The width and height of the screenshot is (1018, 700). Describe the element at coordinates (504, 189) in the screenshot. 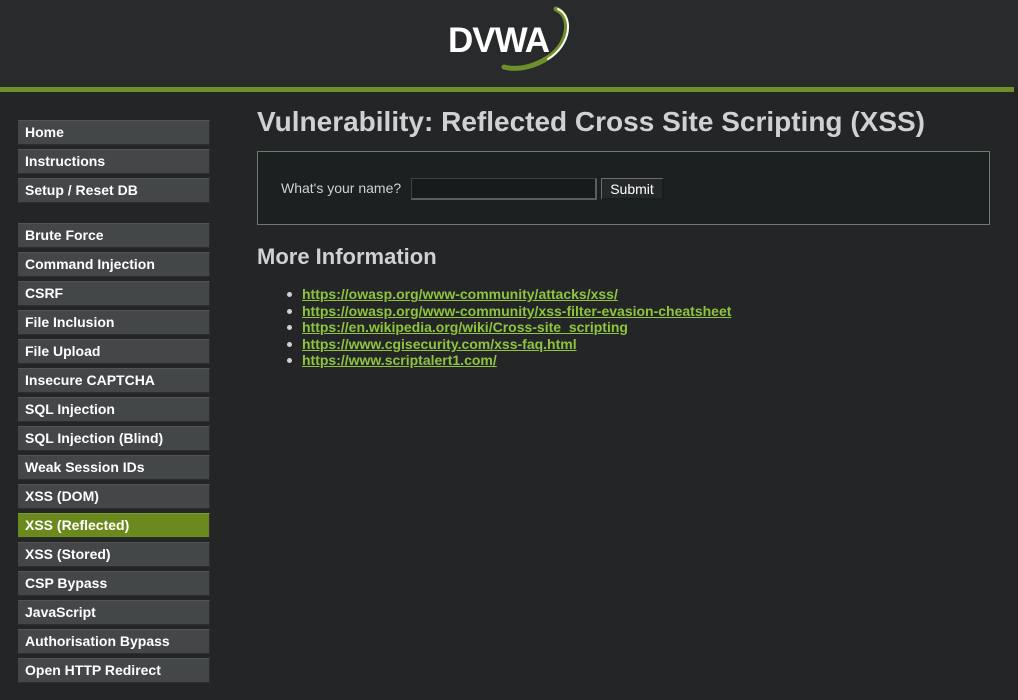

I see `name-input` at that location.